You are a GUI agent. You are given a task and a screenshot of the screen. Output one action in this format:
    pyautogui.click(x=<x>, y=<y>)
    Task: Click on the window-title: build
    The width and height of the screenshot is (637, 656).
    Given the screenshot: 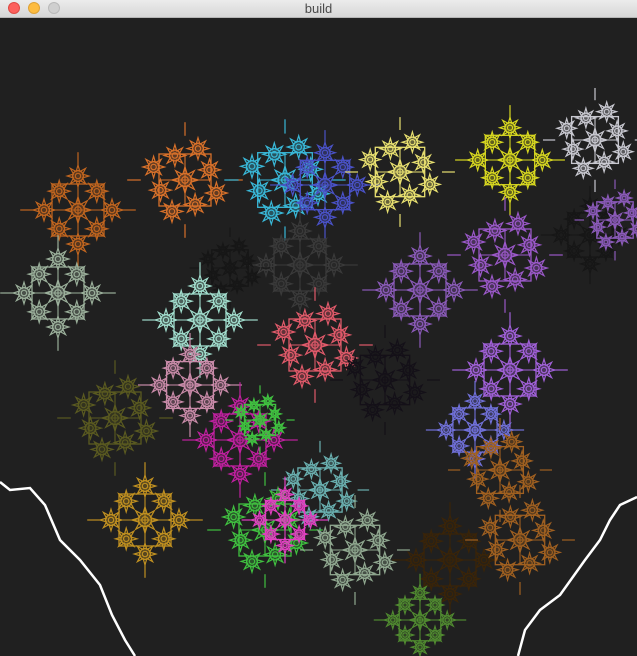 What is the action you would take?
    pyautogui.click(x=318, y=8)
    